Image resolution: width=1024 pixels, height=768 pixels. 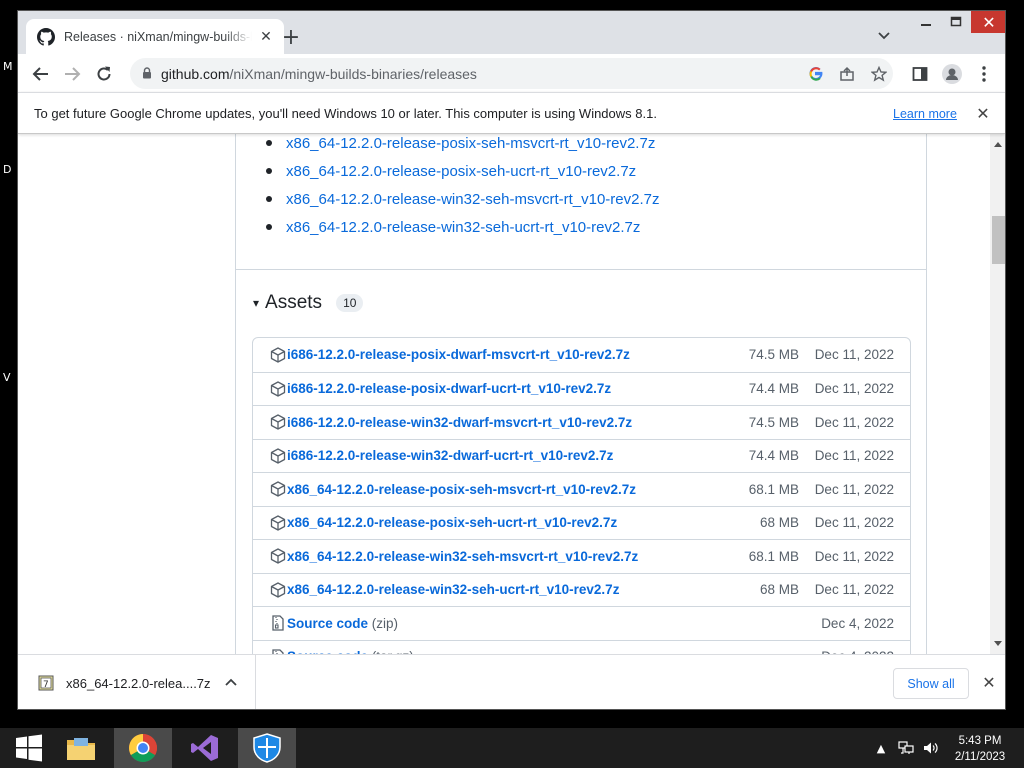 What do you see at coordinates (879, 74) in the screenshot?
I see `bookmark-star-button` at bounding box center [879, 74].